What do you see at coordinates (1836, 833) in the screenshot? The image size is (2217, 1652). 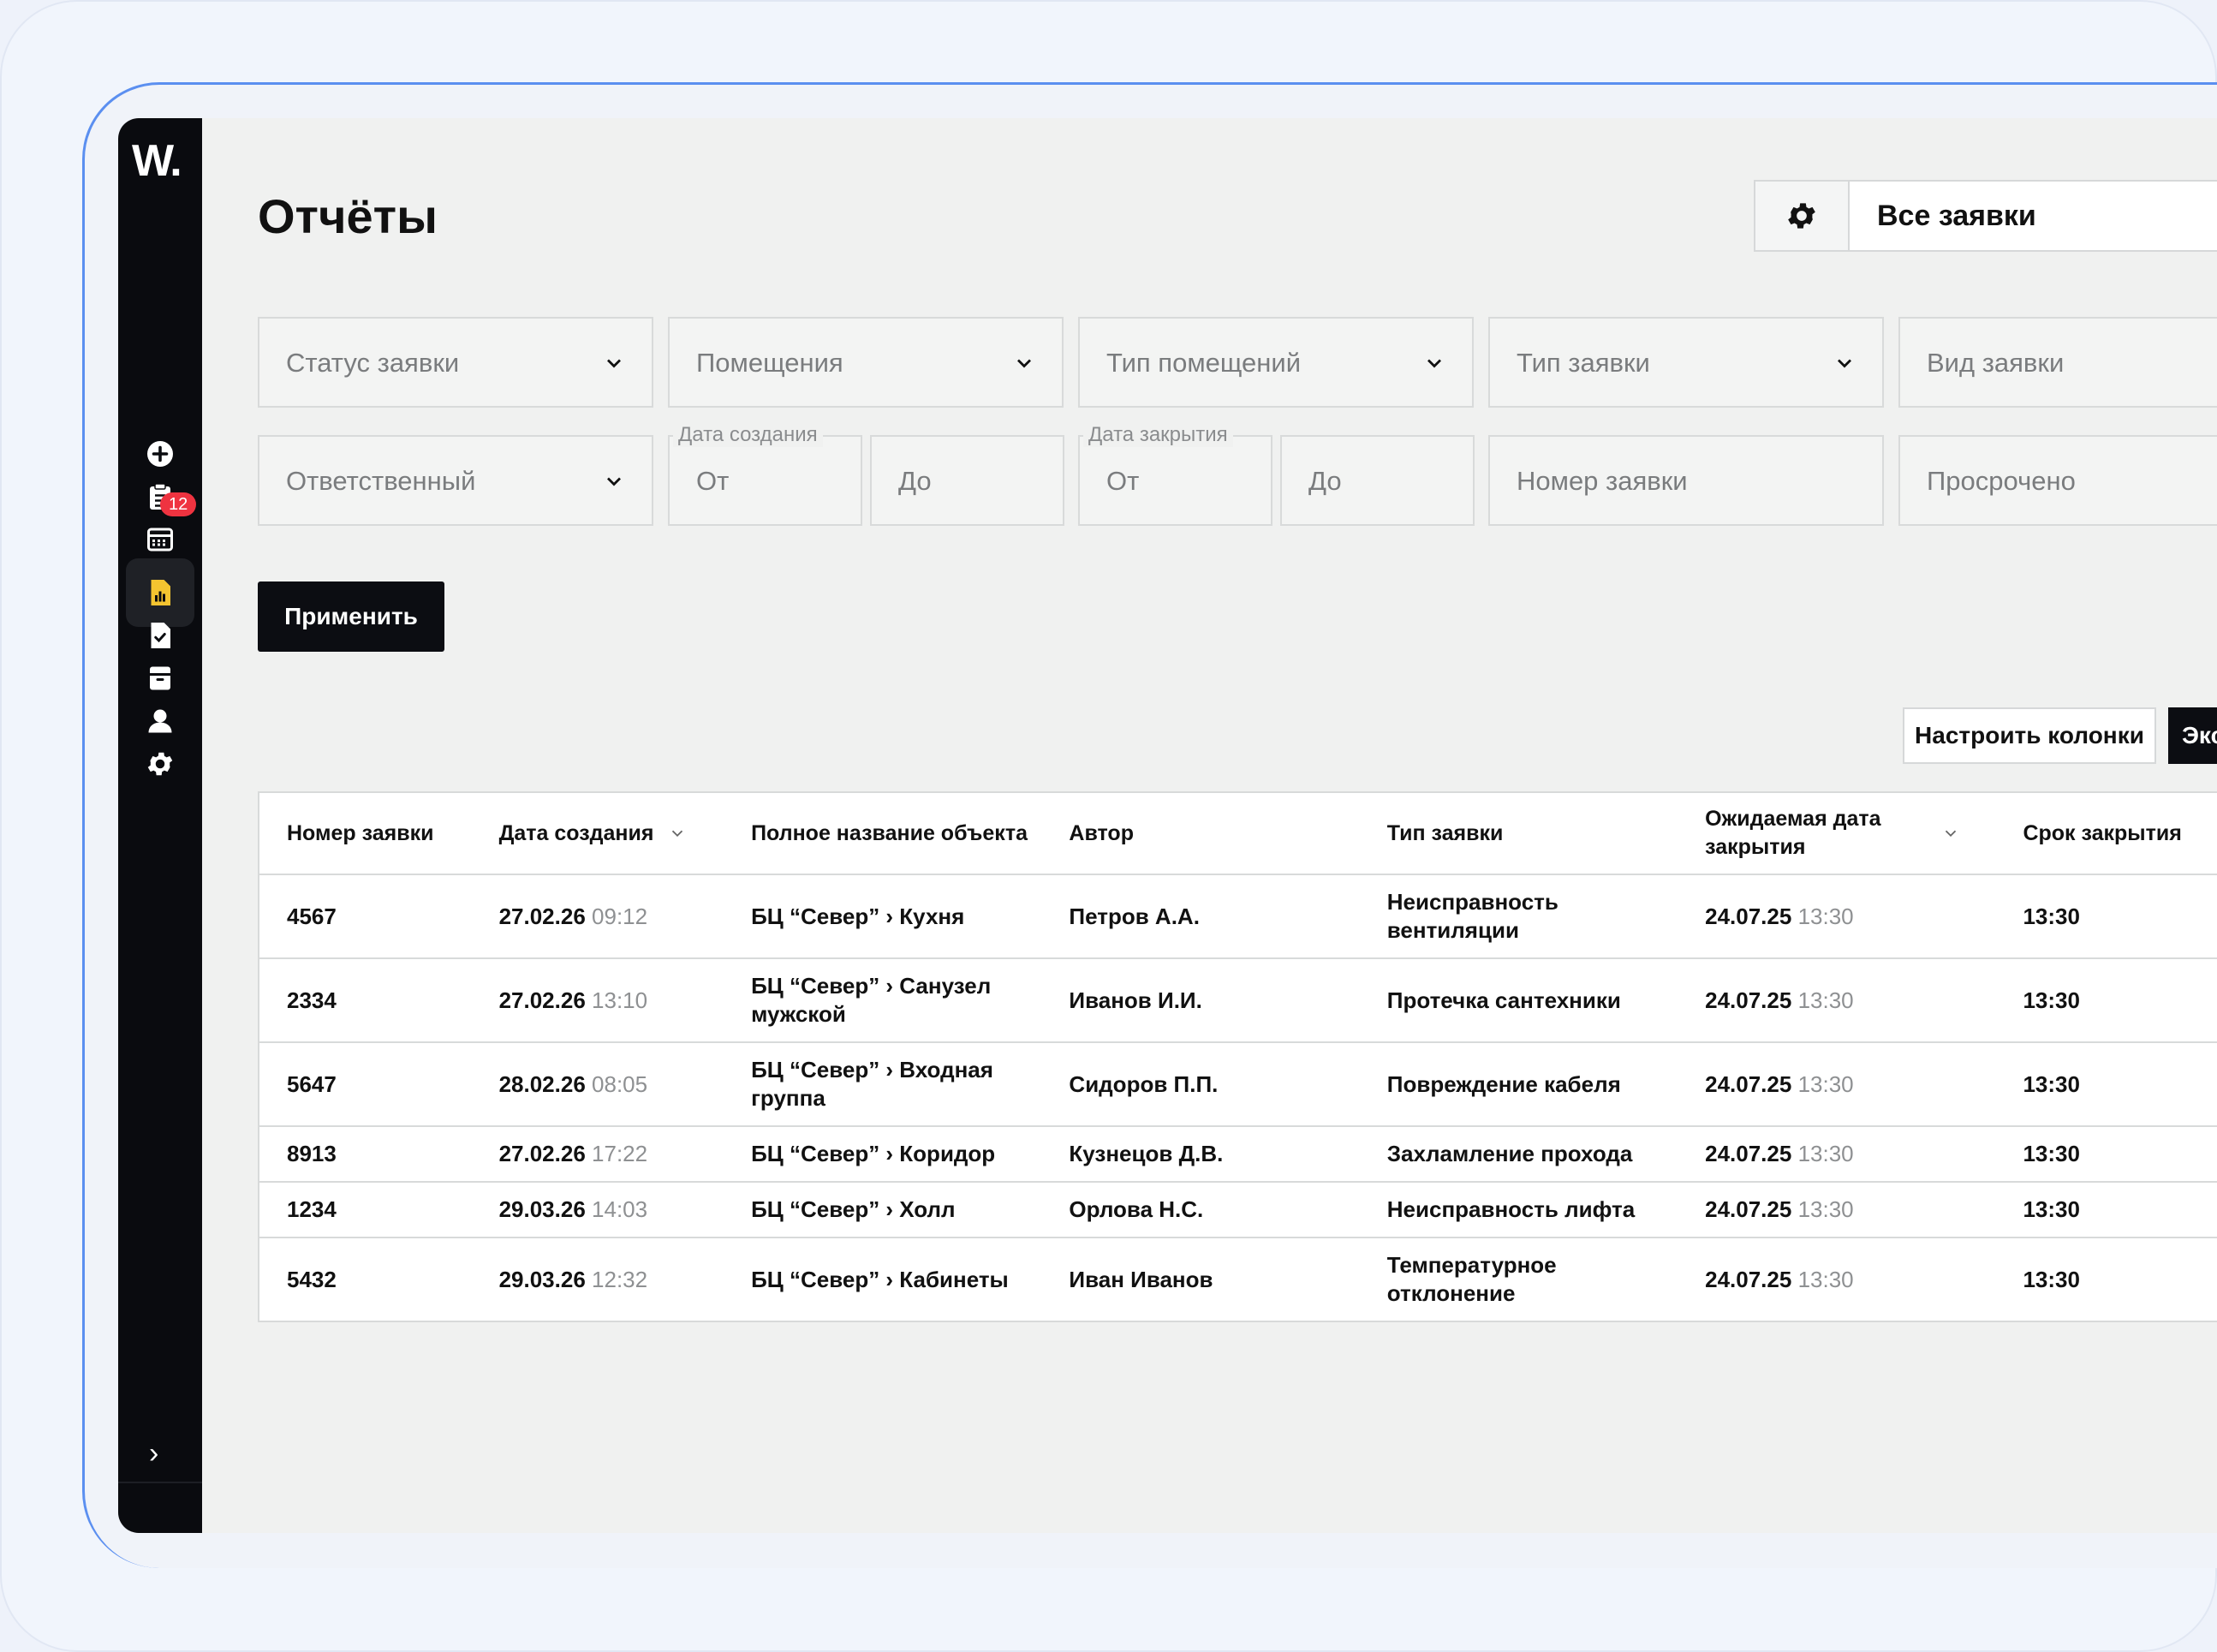 I see `header-expected: Ожидаемая дата закрытия` at bounding box center [1836, 833].